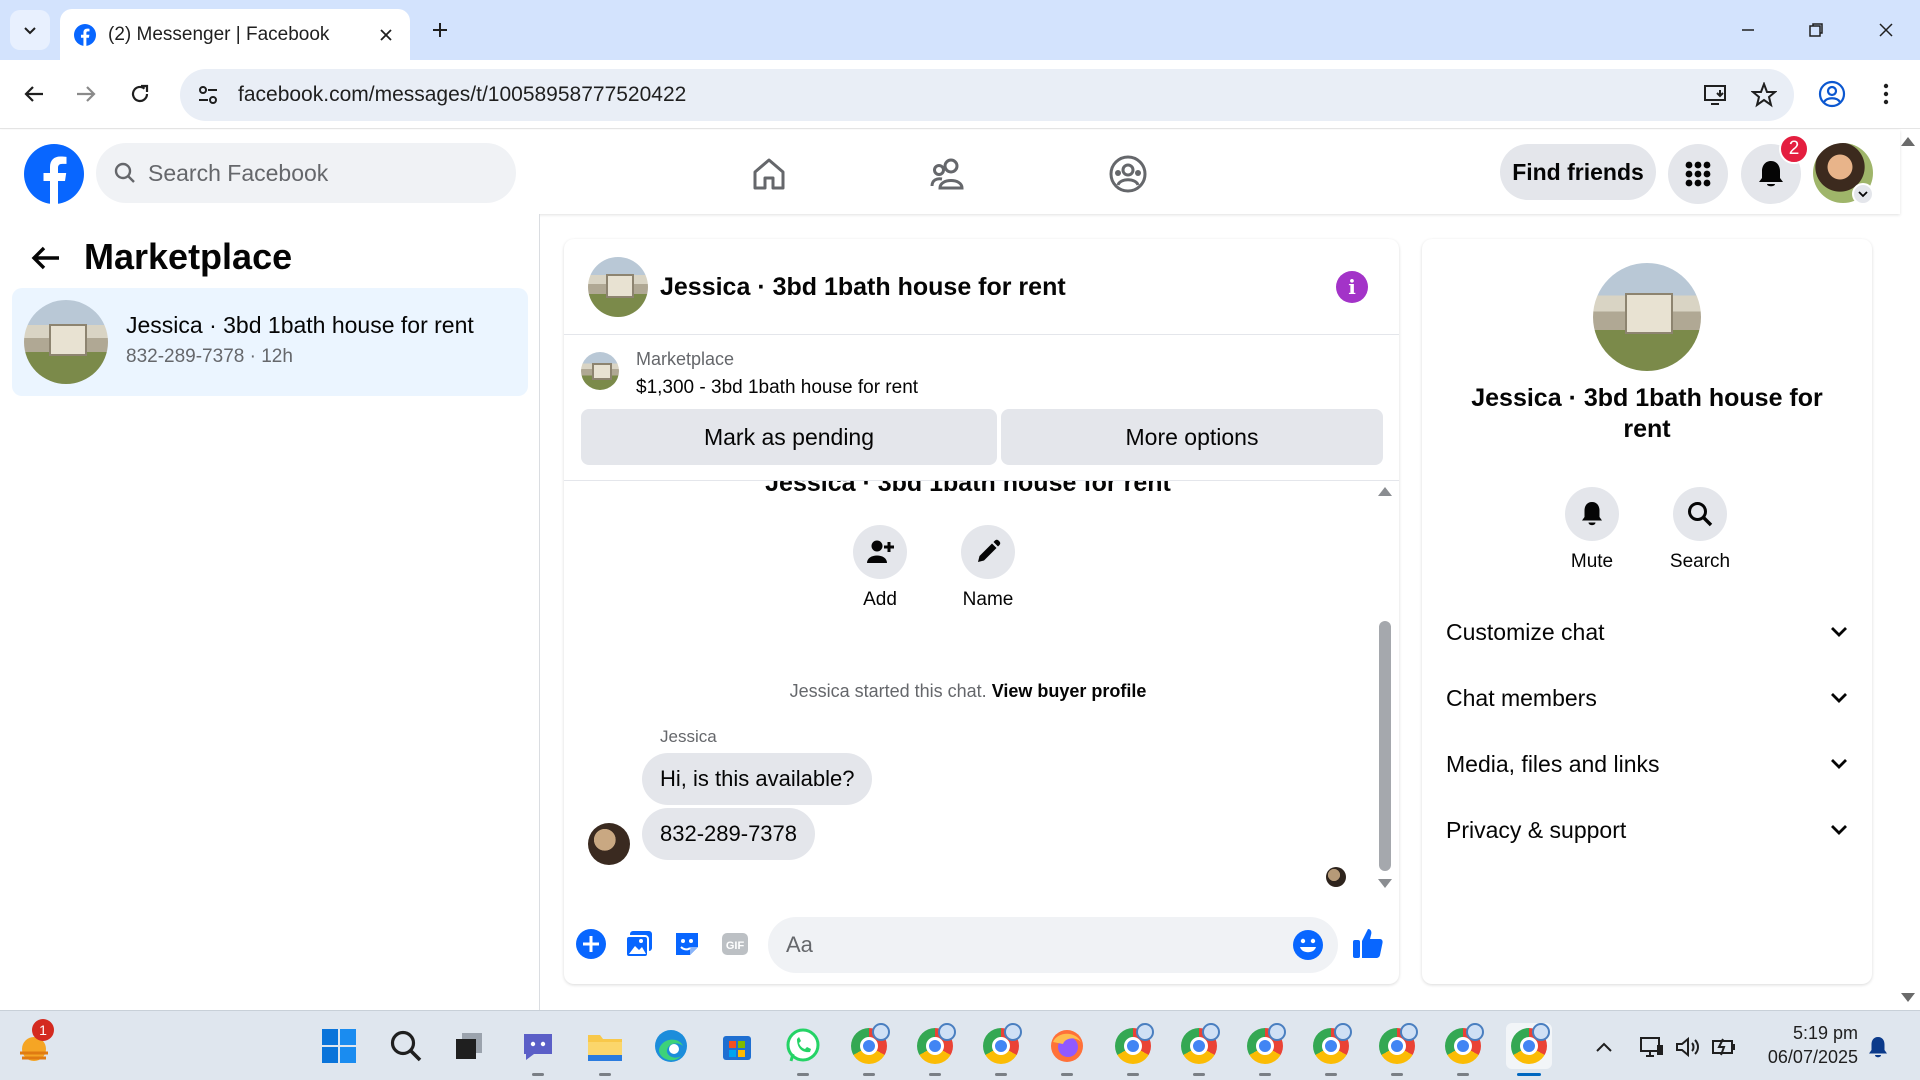 The width and height of the screenshot is (1920, 1080). I want to click on firefox-icon, so click(1067, 1049).